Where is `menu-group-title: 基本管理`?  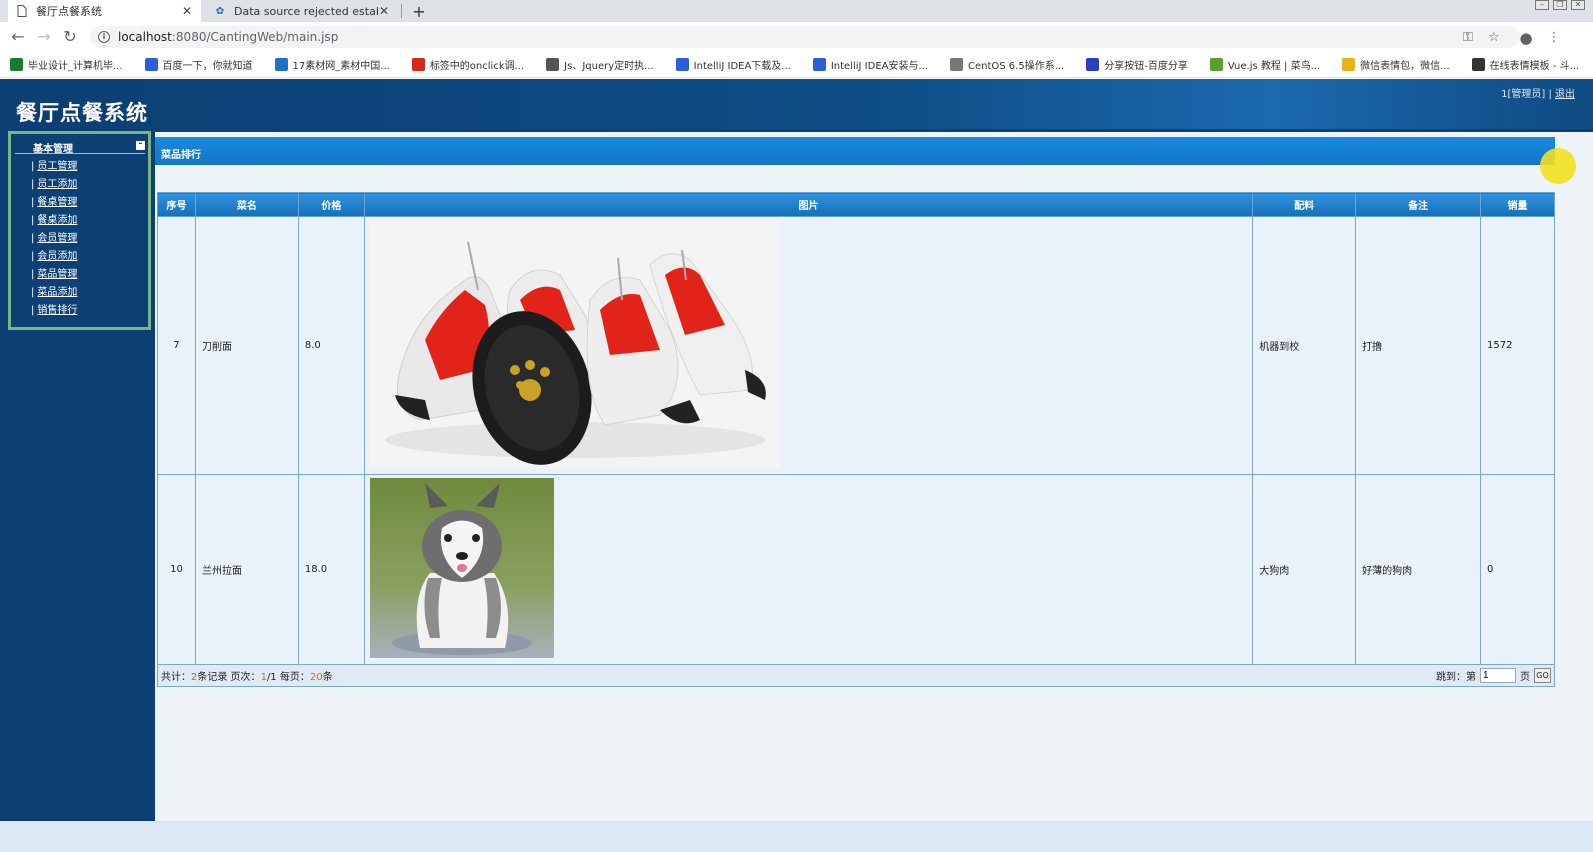 menu-group-title: 基本管理 is located at coordinates (53, 149).